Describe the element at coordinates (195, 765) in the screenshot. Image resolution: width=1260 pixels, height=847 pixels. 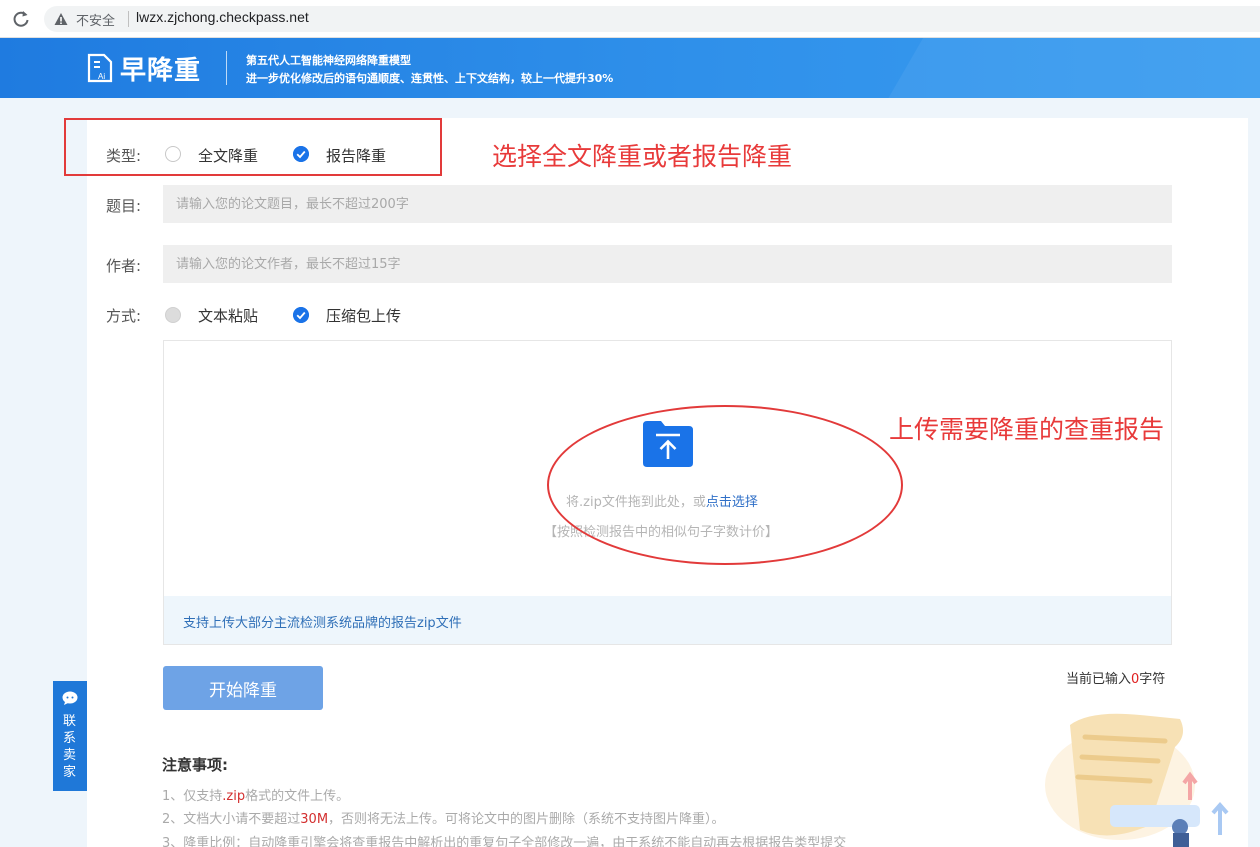
I see `notes-title: 注意事项:` at that location.